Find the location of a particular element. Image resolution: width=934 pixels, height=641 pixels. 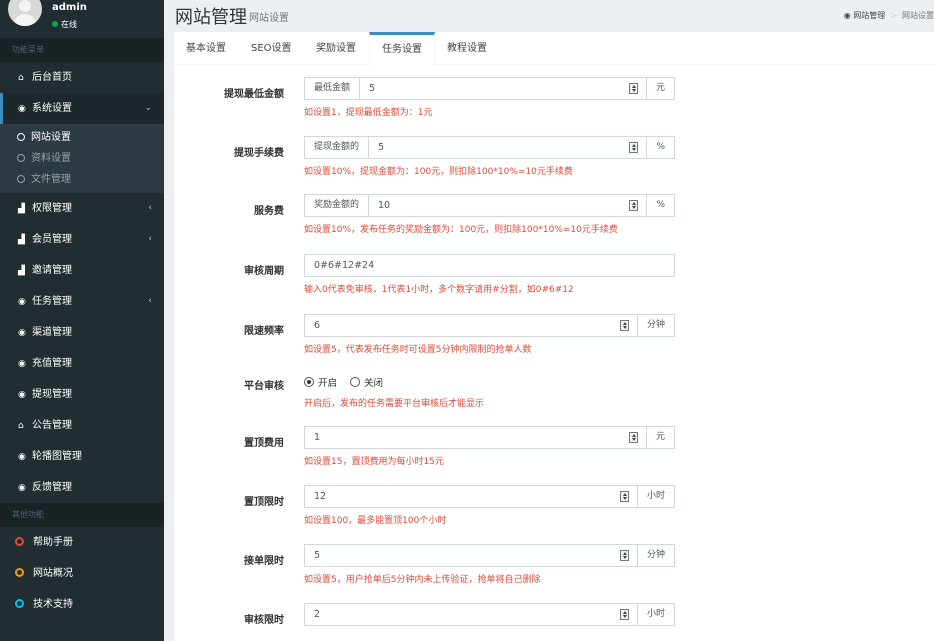

user-status: 在线 is located at coordinates (64, 24).